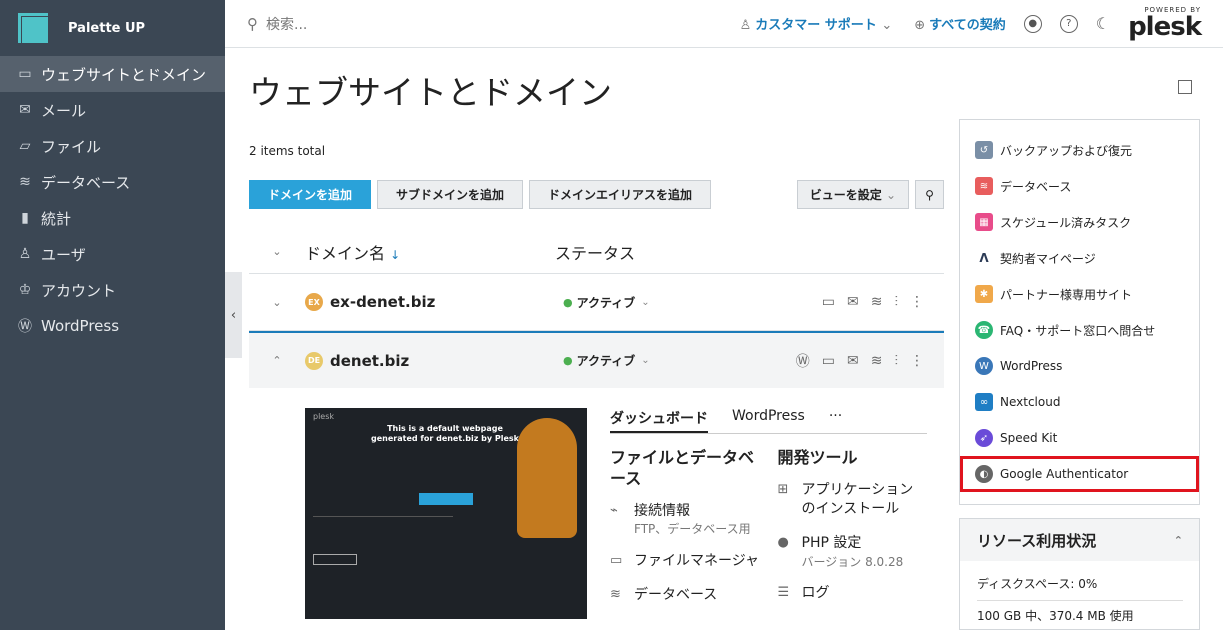  What do you see at coordinates (984, 330) in the screenshot?
I see `headset-icon: ☎` at bounding box center [984, 330].